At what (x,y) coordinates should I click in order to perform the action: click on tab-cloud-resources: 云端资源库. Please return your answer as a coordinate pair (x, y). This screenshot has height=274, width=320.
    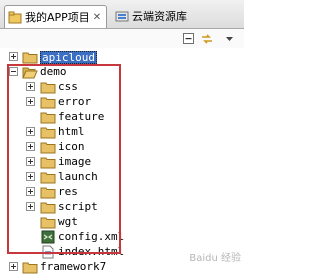
    Looking at the image, I should click on (166, 16).